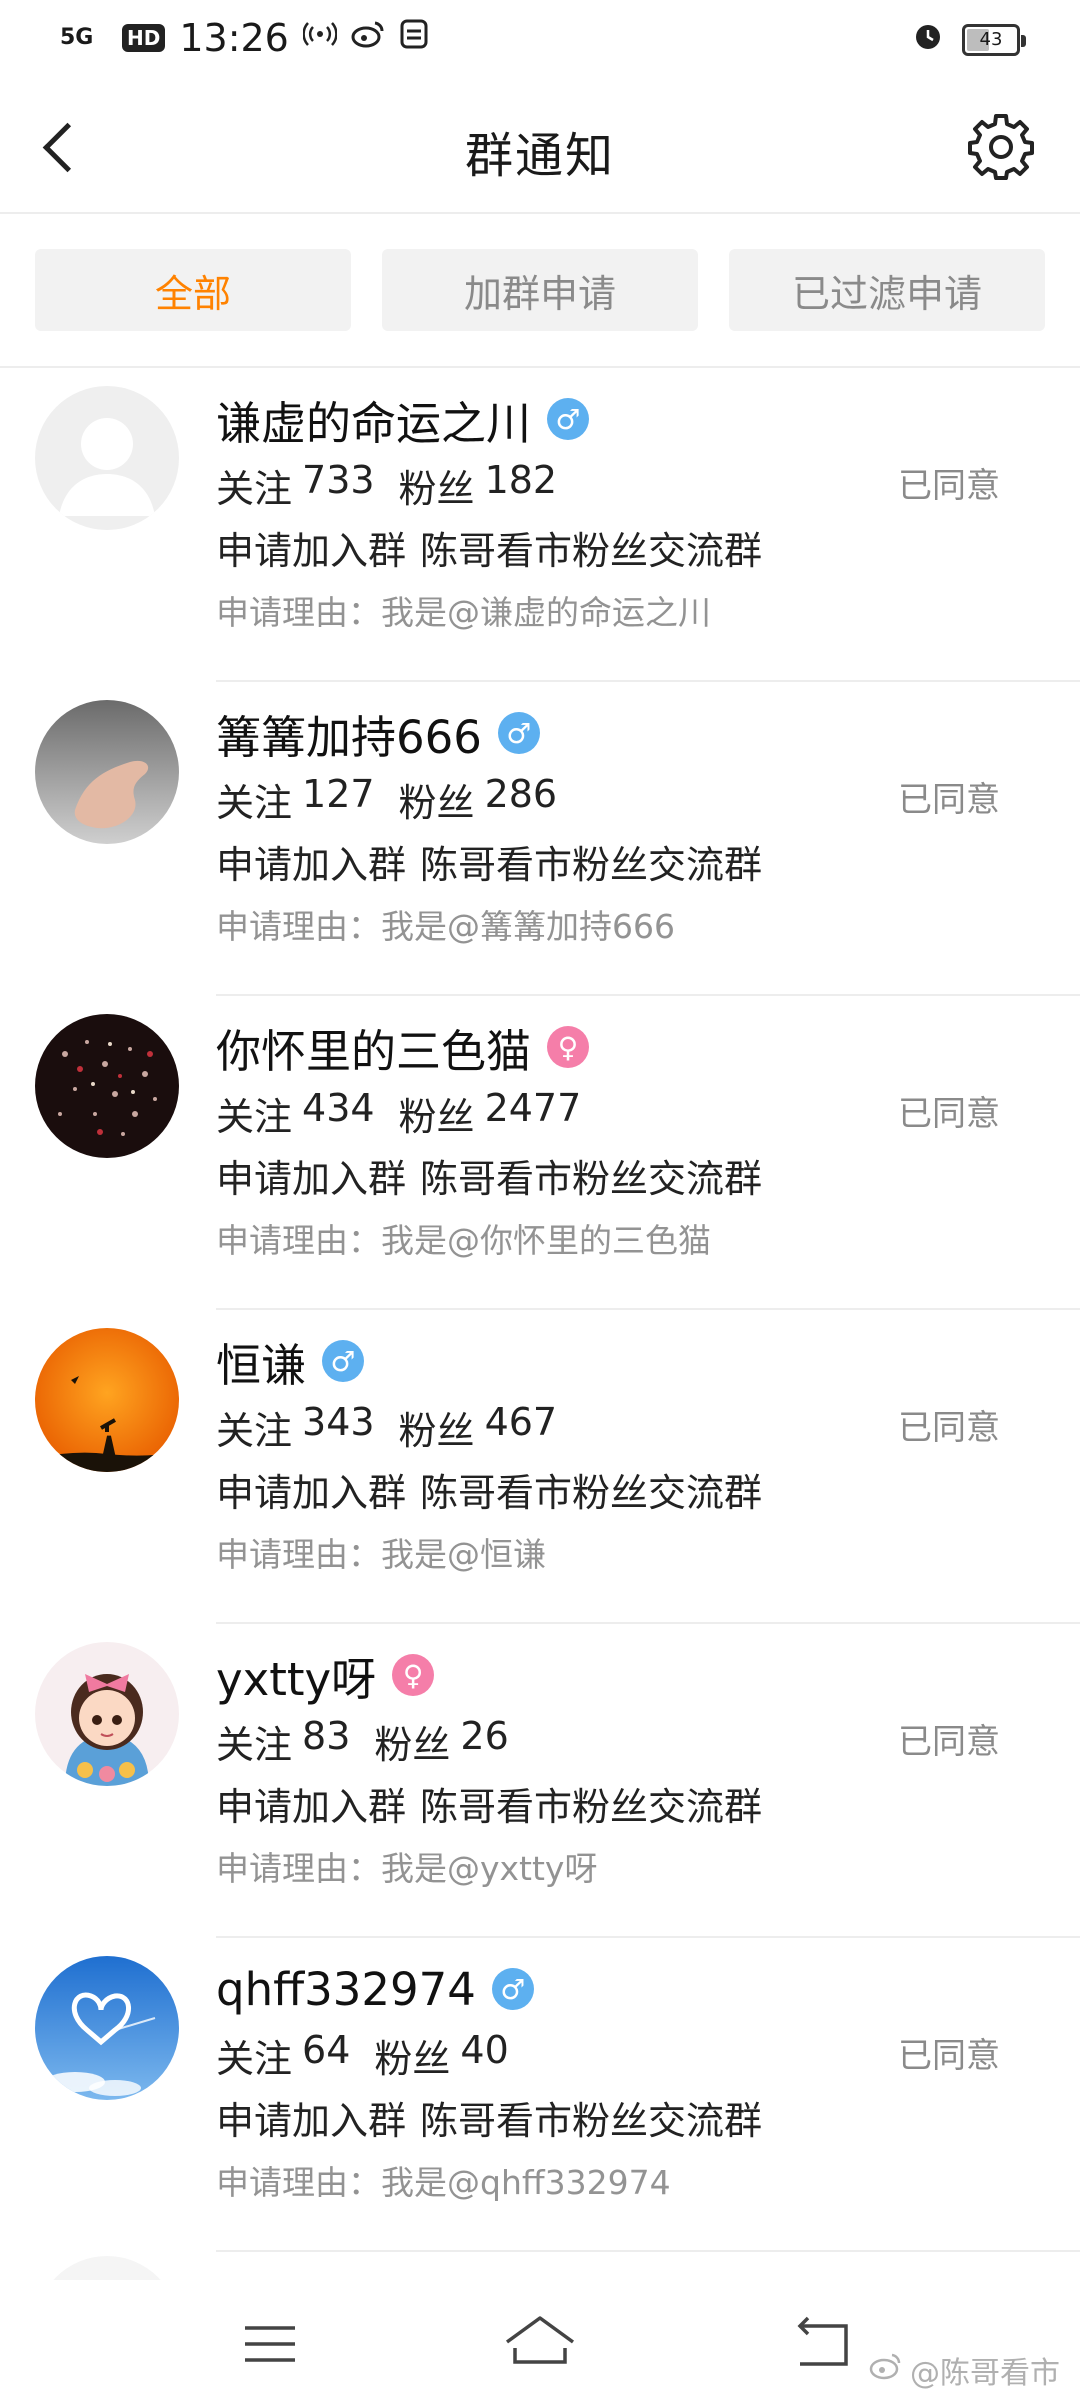  What do you see at coordinates (521, 480) in the screenshot?
I see `fans-count: 182` at bounding box center [521, 480].